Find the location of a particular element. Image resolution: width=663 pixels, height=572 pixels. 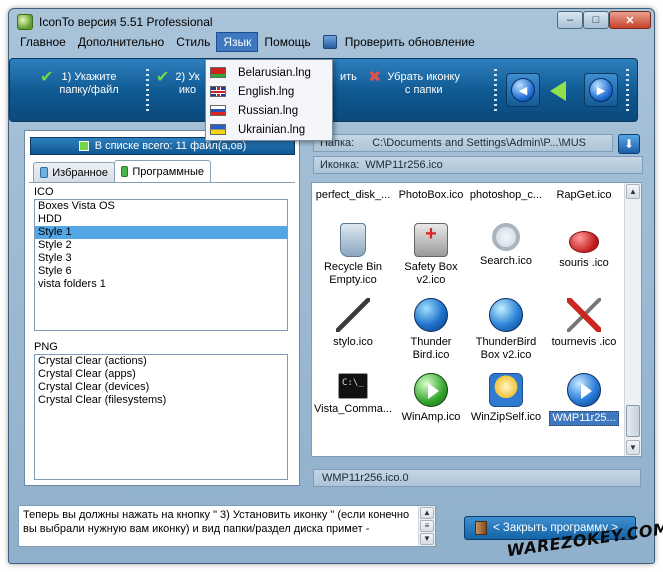

menu-main: Главное is located at coordinates (43, 42).